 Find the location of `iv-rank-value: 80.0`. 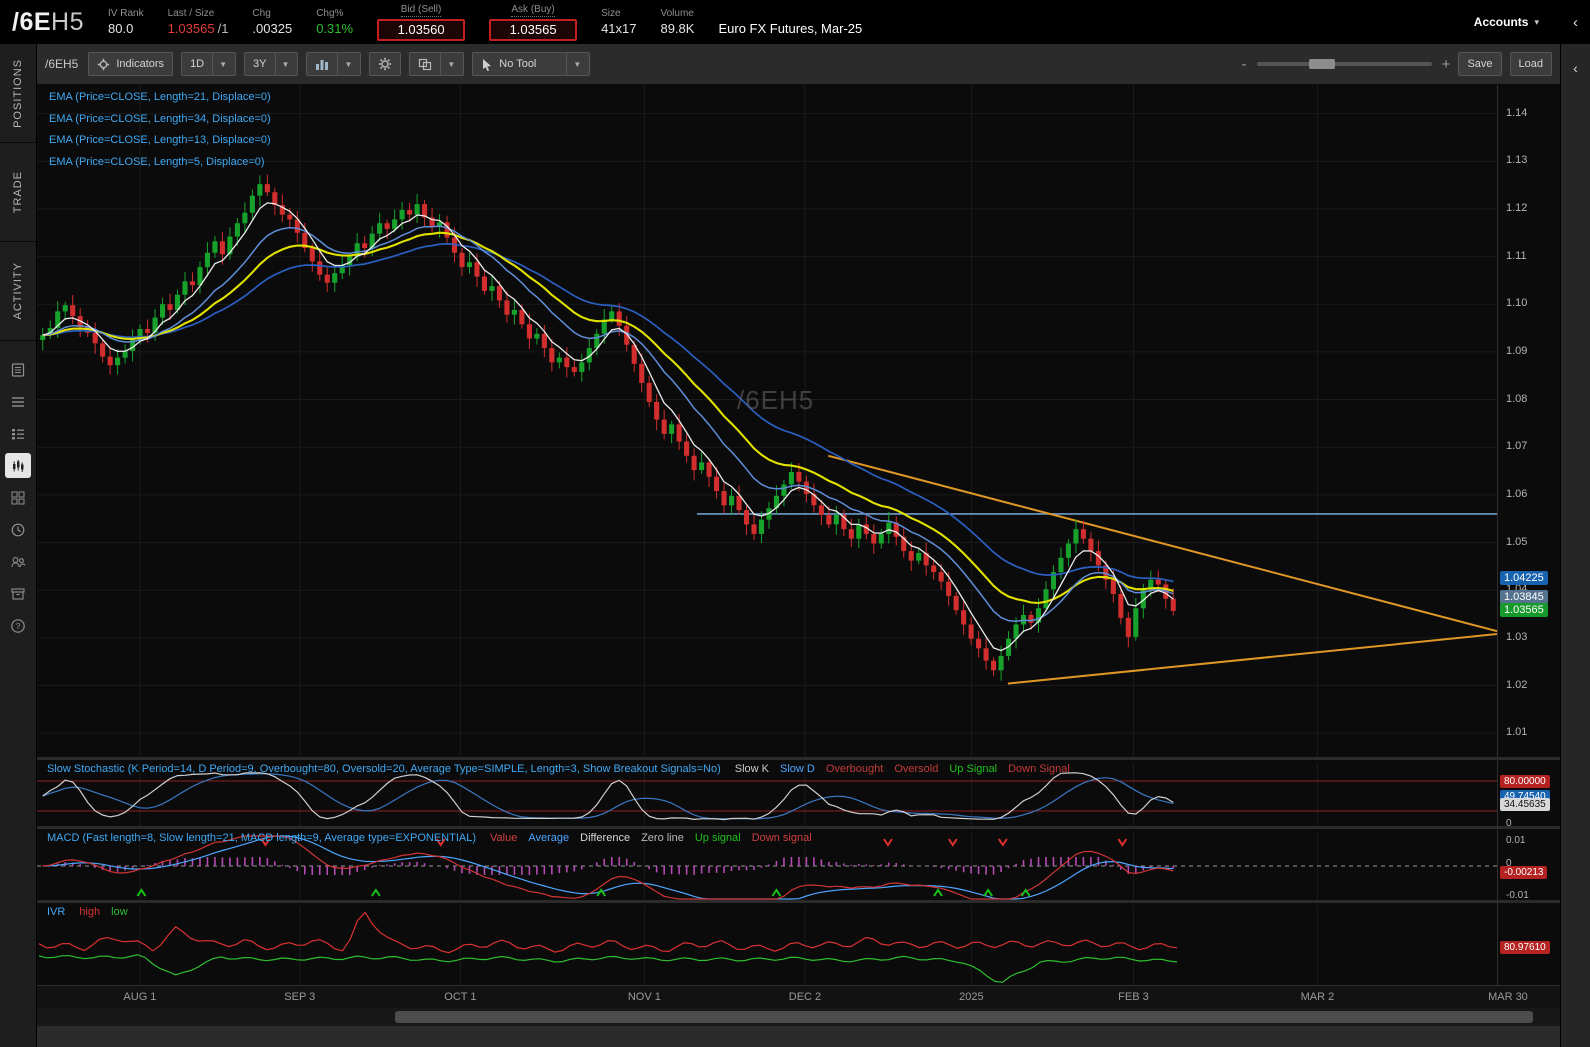

iv-rank-value: 80.0 is located at coordinates (121, 28).